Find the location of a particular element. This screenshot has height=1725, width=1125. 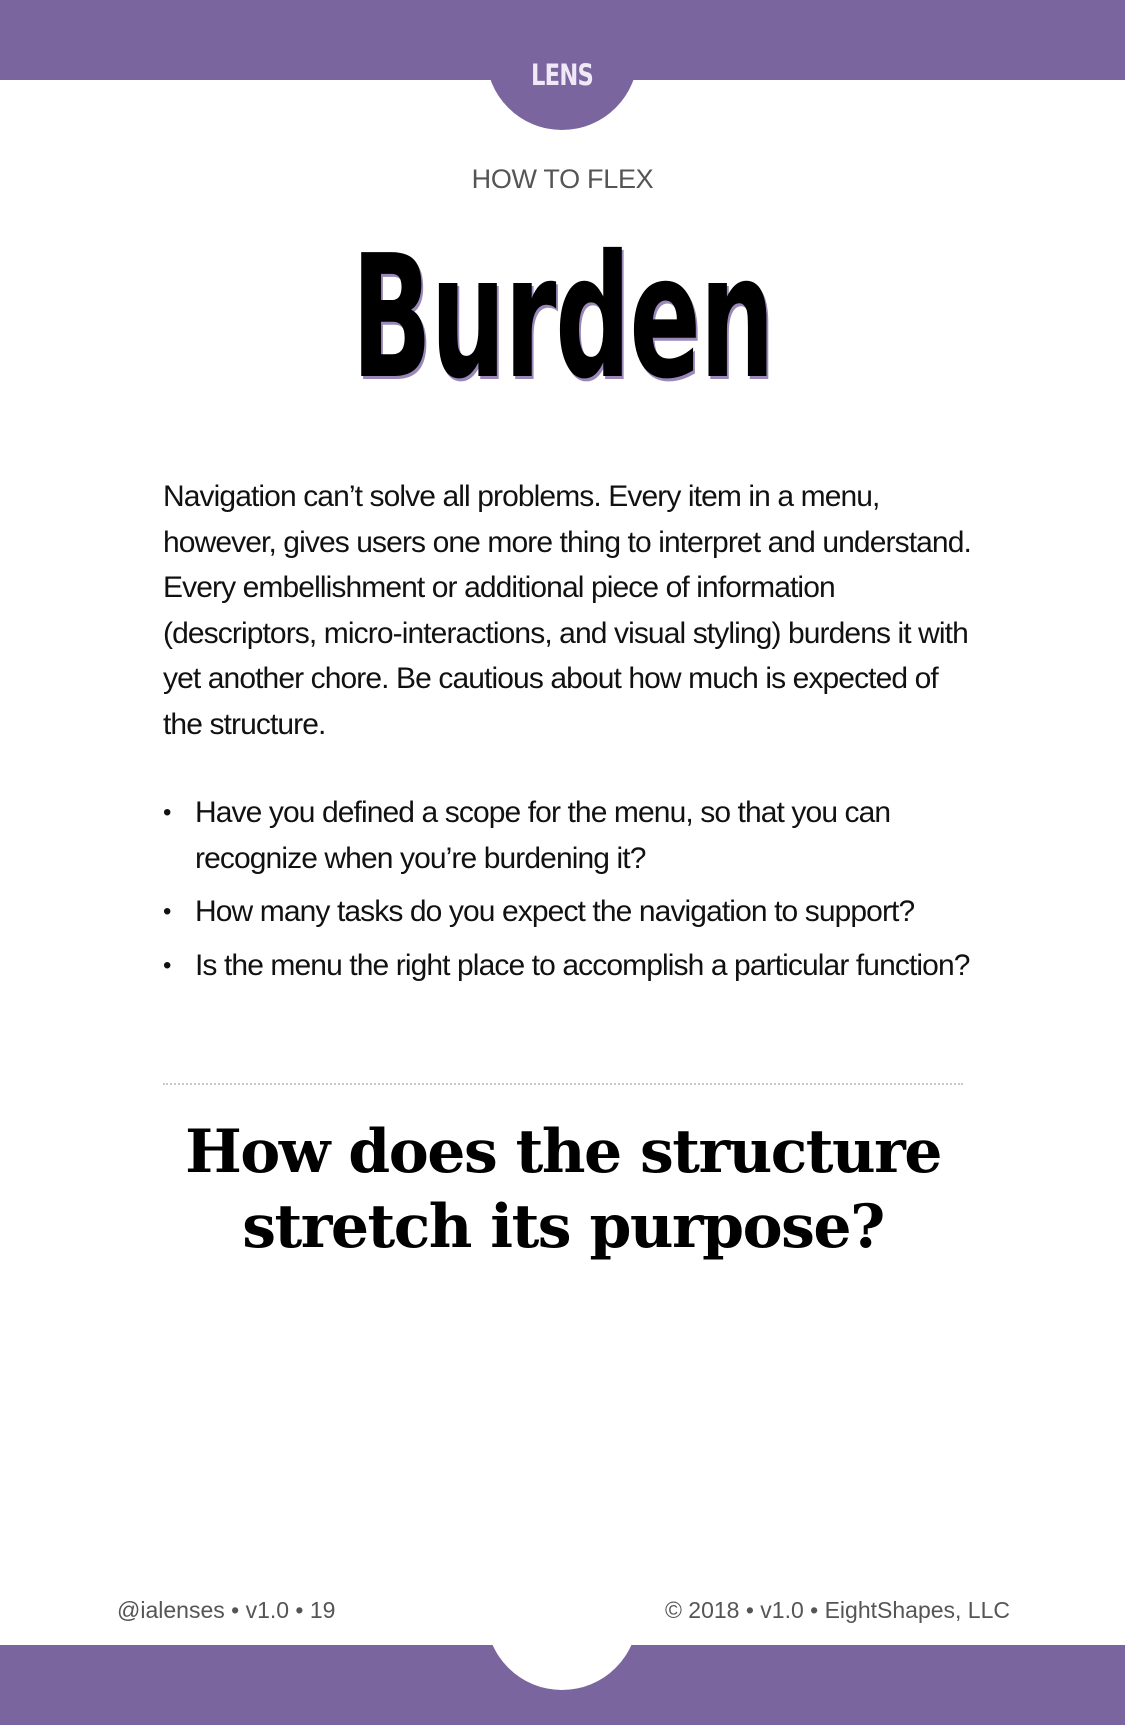

footer-left: @ialenses • v1.0 • 19 is located at coordinates (226, 1610).